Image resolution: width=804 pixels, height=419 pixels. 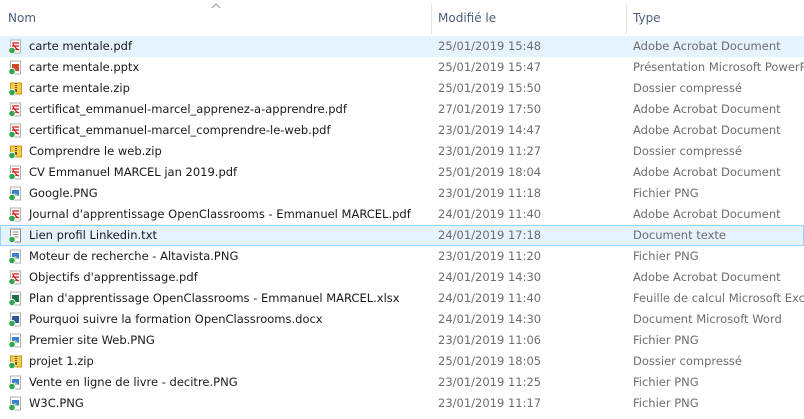 I want to click on txt-file-icon, so click(x=14, y=235).